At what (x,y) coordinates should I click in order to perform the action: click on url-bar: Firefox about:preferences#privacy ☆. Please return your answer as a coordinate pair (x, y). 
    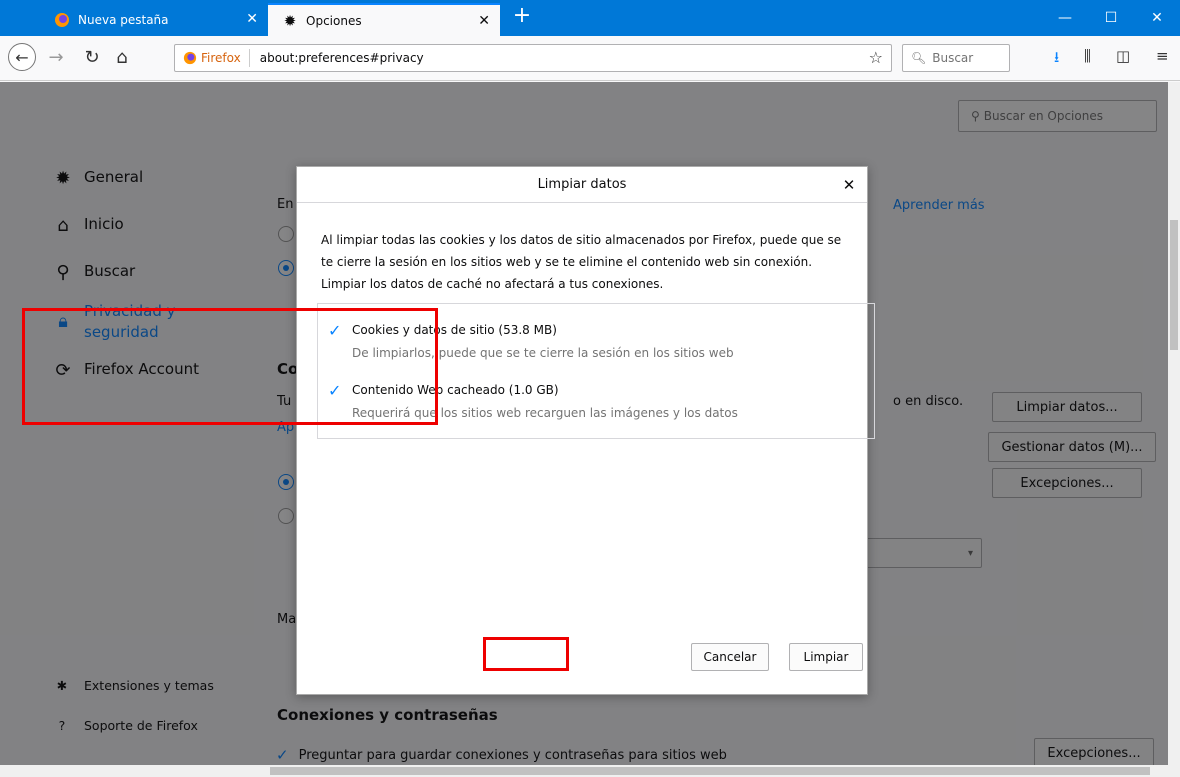
    Looking at the image, I should click on (533, 58).